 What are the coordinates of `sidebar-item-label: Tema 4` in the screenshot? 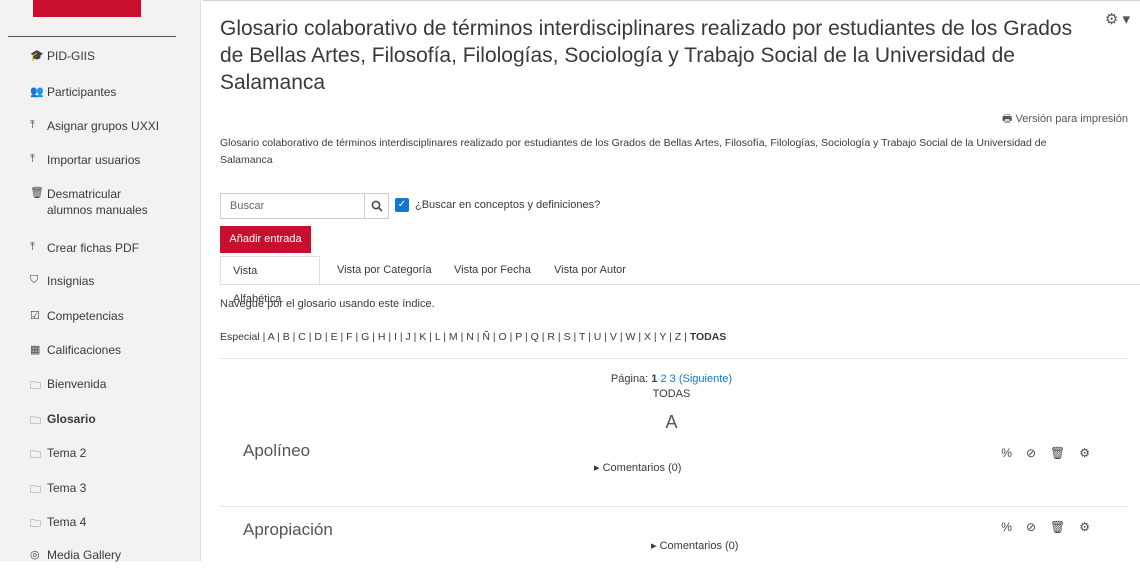 It's located at (67, 522).